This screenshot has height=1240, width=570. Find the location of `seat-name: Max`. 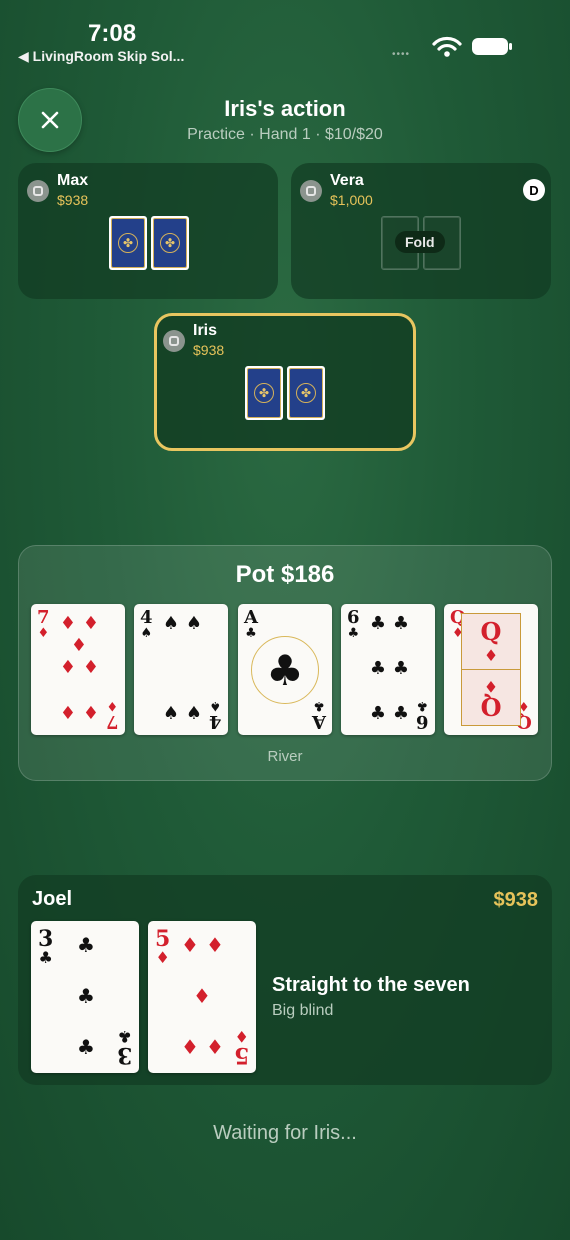

seat-name: Max is located at coordinates (73, 180).